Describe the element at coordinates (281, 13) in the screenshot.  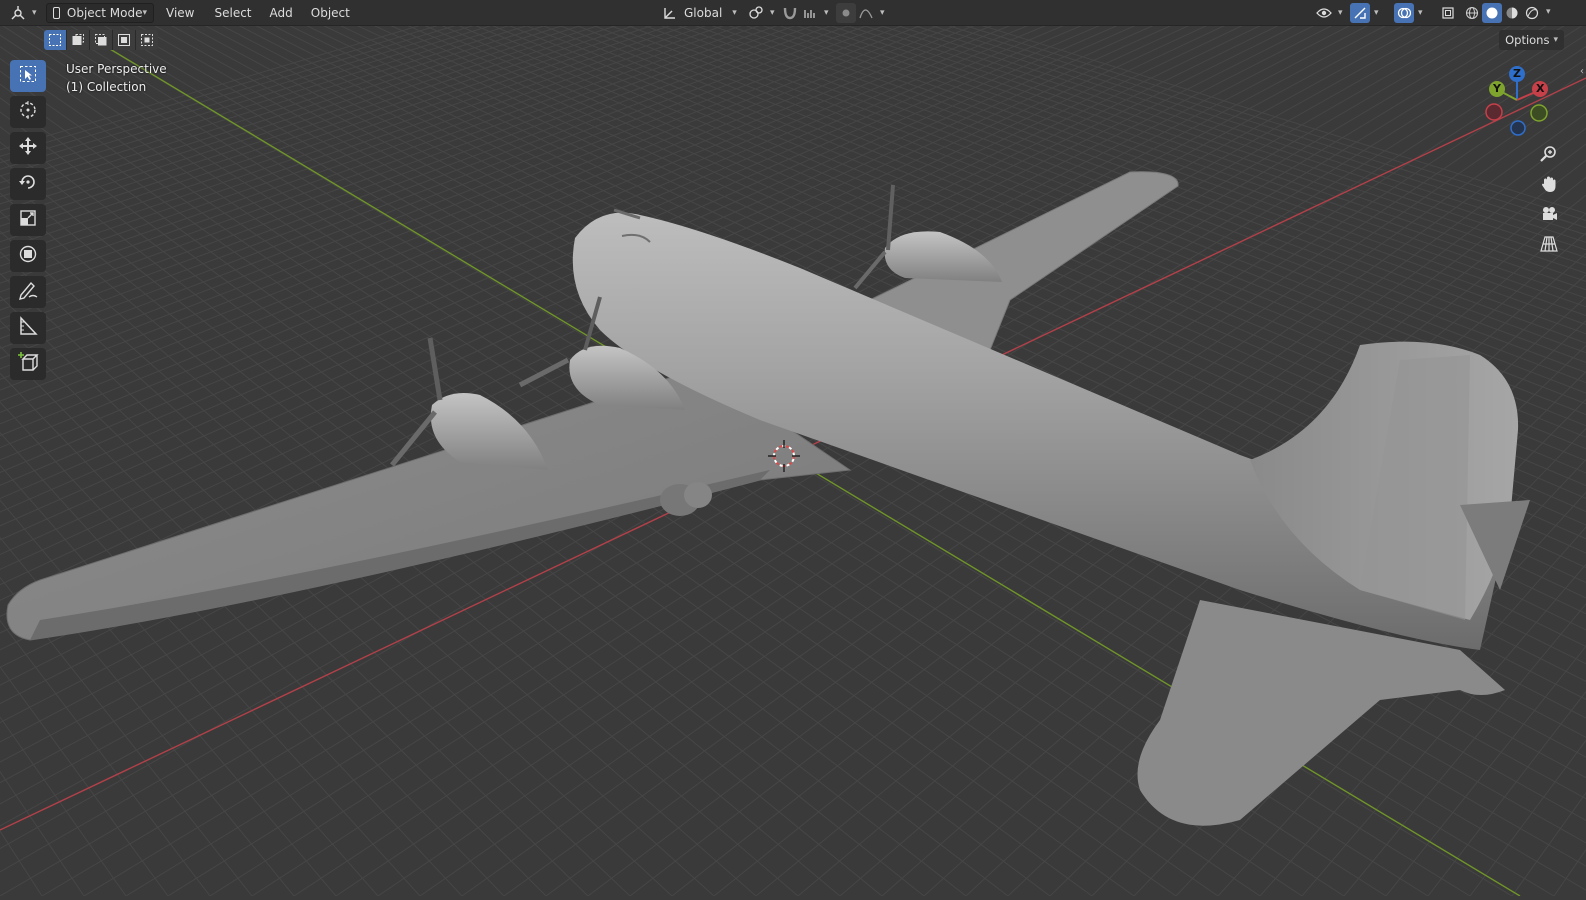
I see `menu-add: Add` at that location.